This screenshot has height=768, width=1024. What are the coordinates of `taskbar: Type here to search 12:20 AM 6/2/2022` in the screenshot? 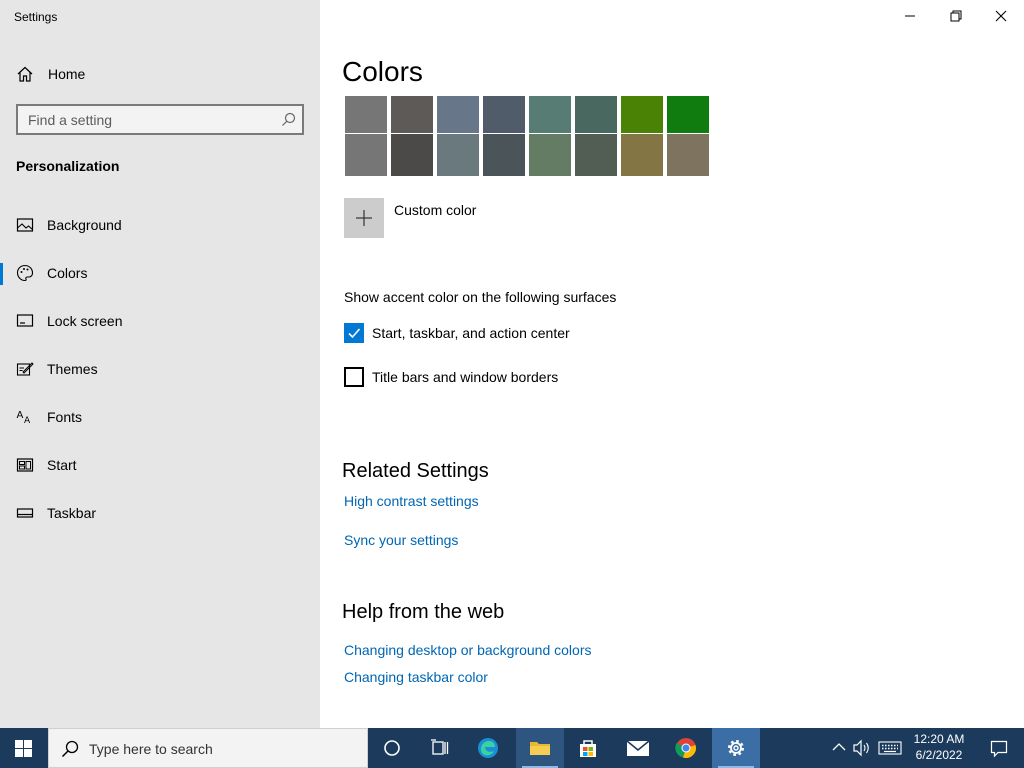 It's located at (512, 748).